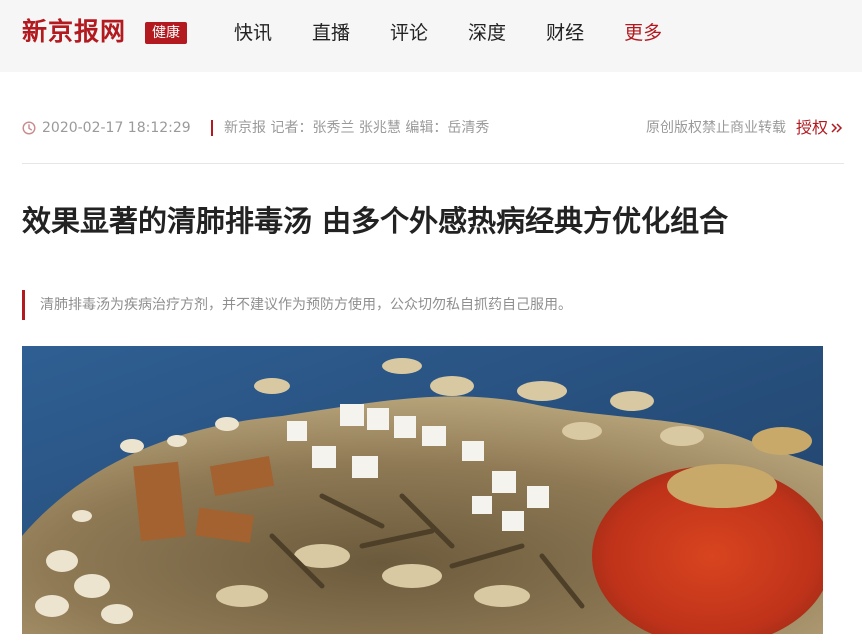  I want to click on nav-item-zhibo: 直播, so click(331, 33).